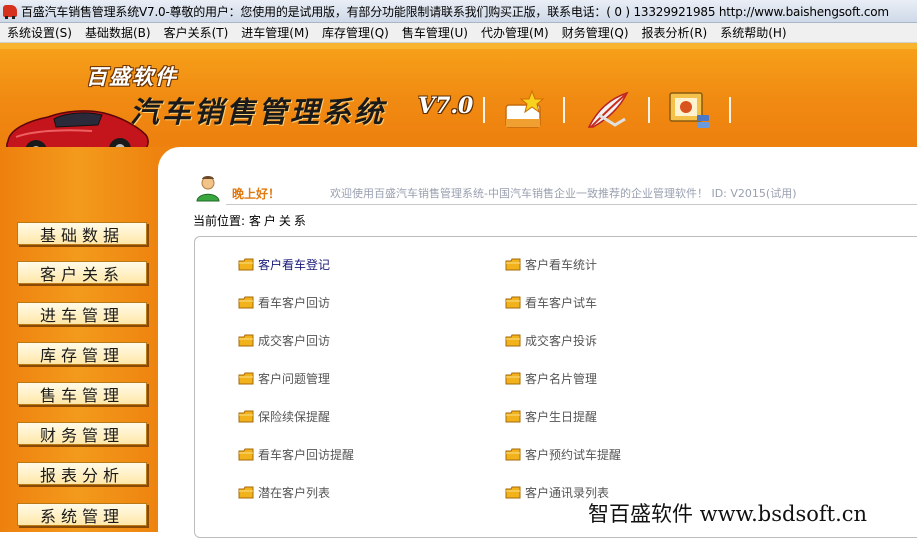 Image resolution: width=917 pixels, height=538 pixels. Describe the element at coordinates (728, 514) in the screenshot. I see `watermark-text: 智百盛软件 www.bsdsoft.cn` at that location.